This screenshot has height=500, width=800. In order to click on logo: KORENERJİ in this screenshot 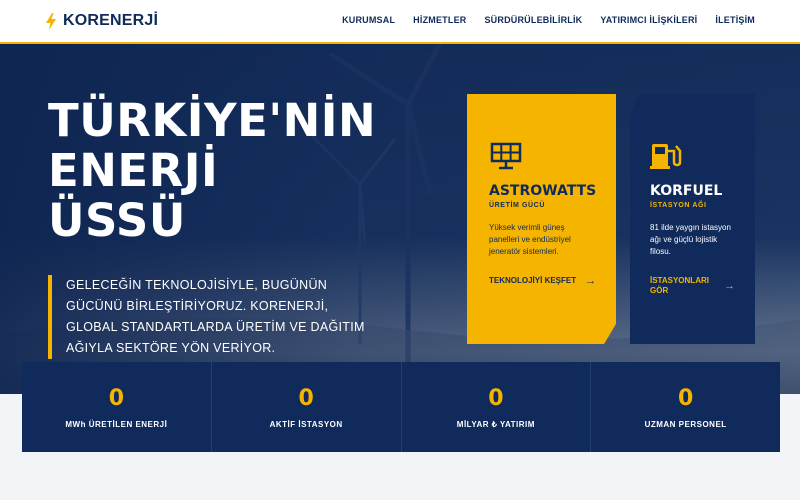, I will do `click(101, 21)`.